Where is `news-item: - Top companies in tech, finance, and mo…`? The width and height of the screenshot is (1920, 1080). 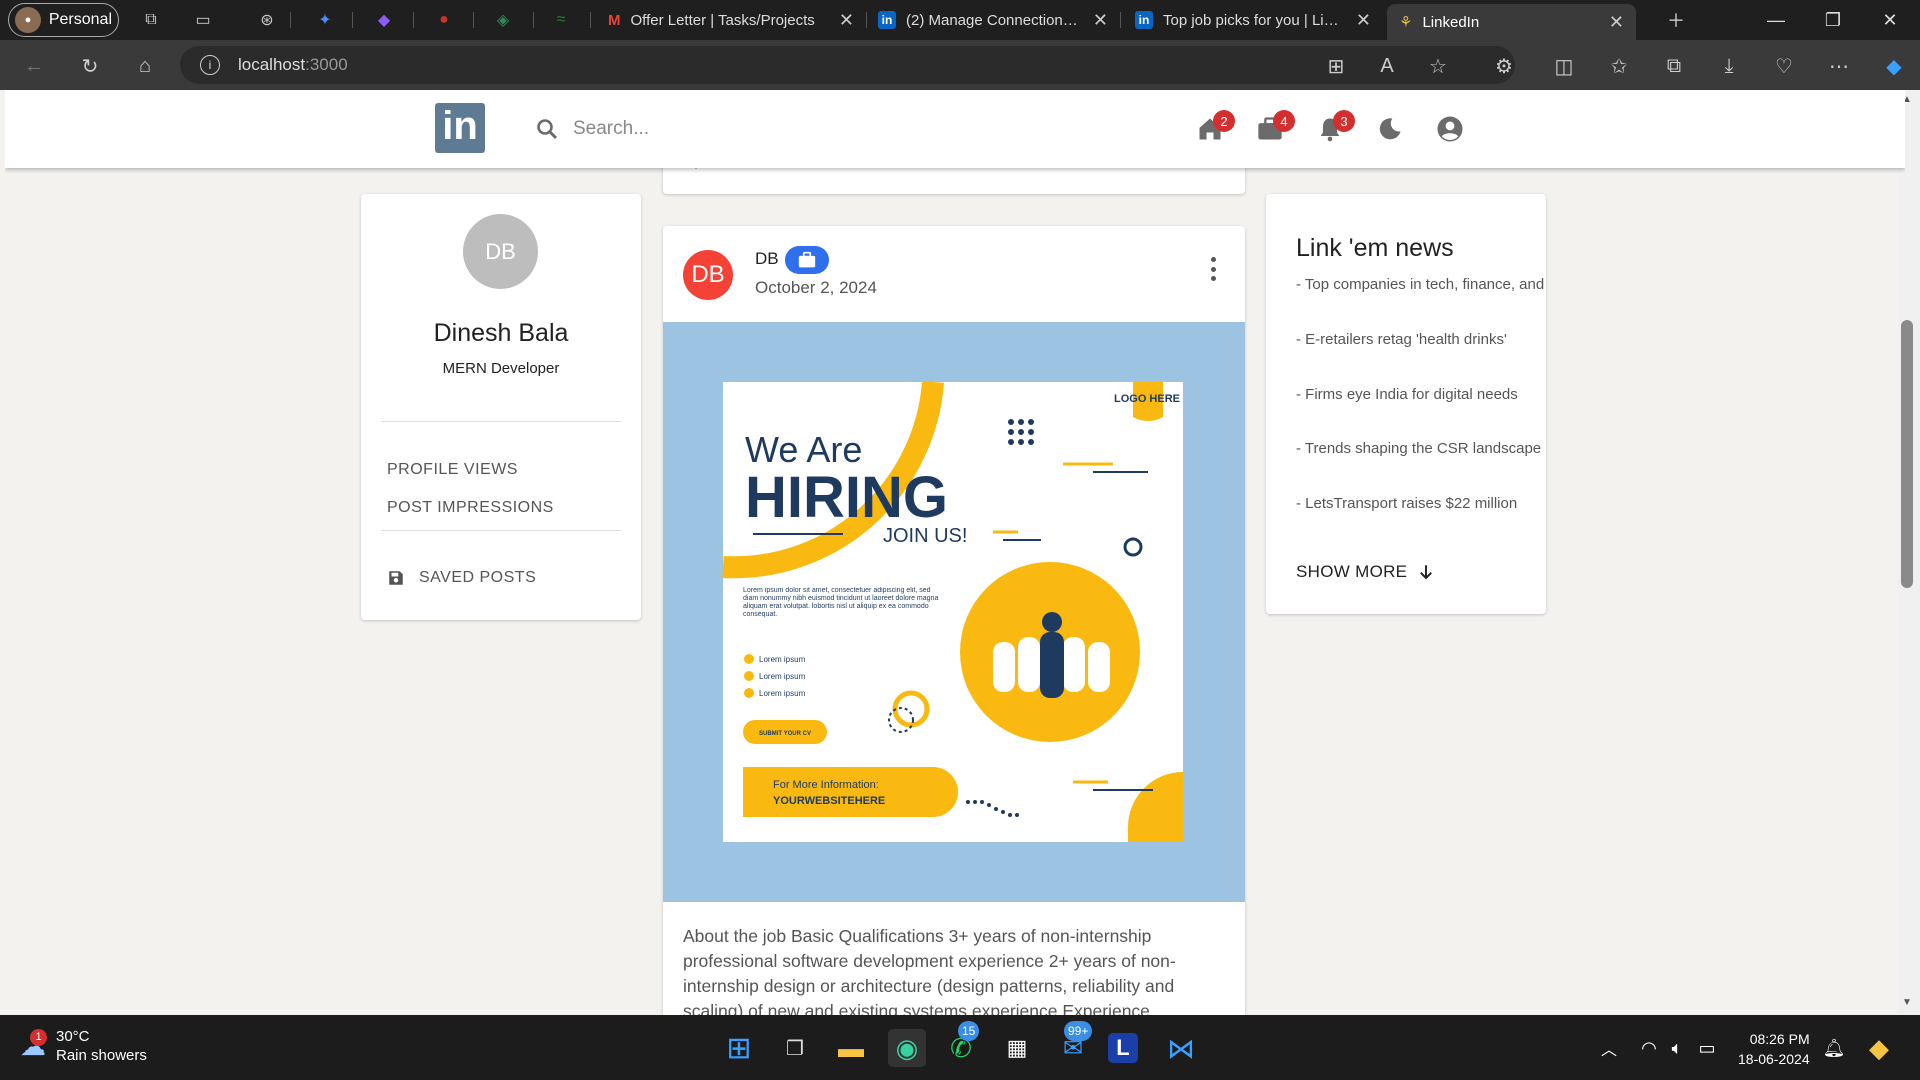 news-item: - Top companies in tech, finance, and mo… is located at coordinates (1421, 284).